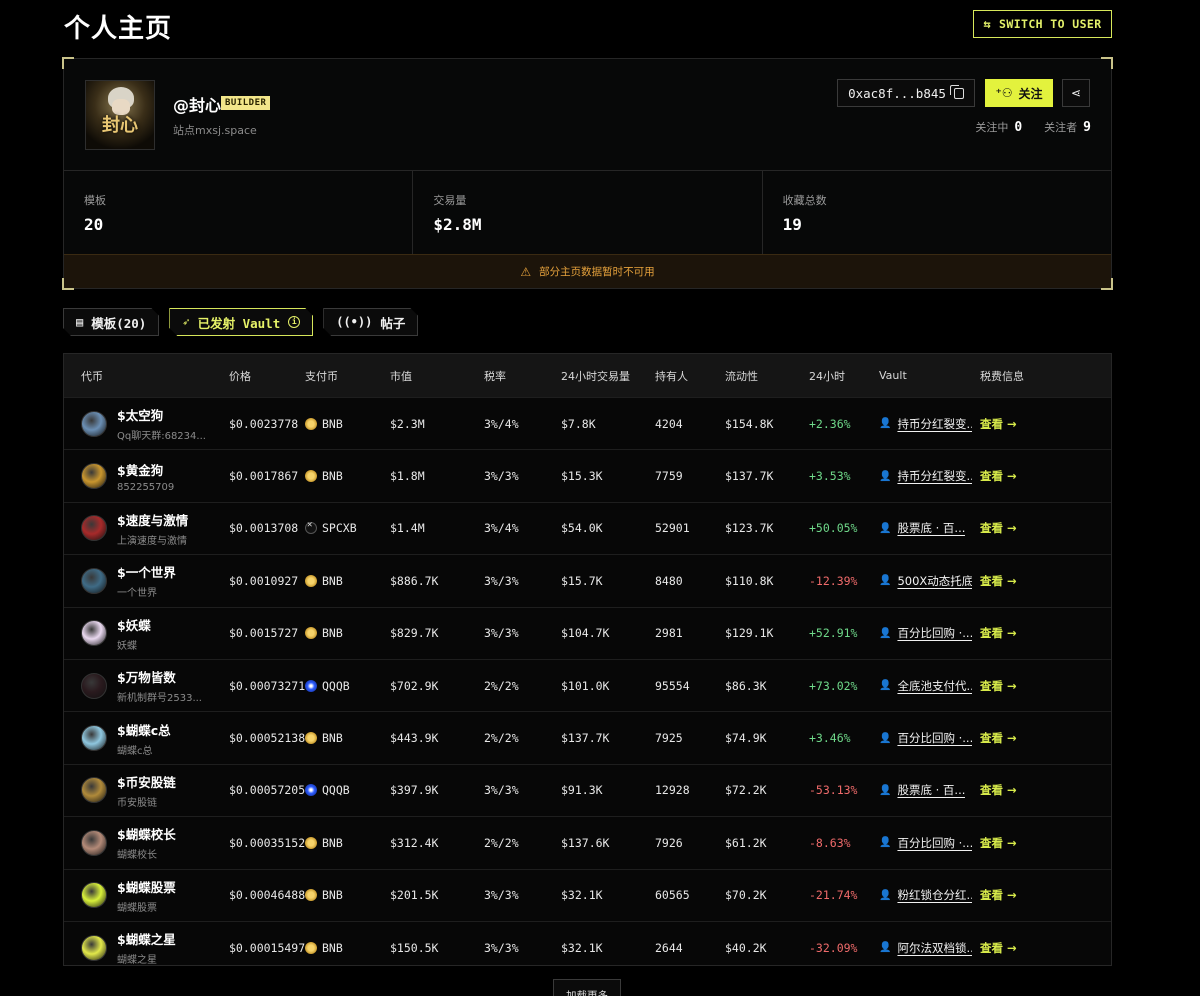  What do you see at coordinates (608, 376) in the screenshot?
I see `column-header: 24小时交易量` at bounding box center [608, 376].